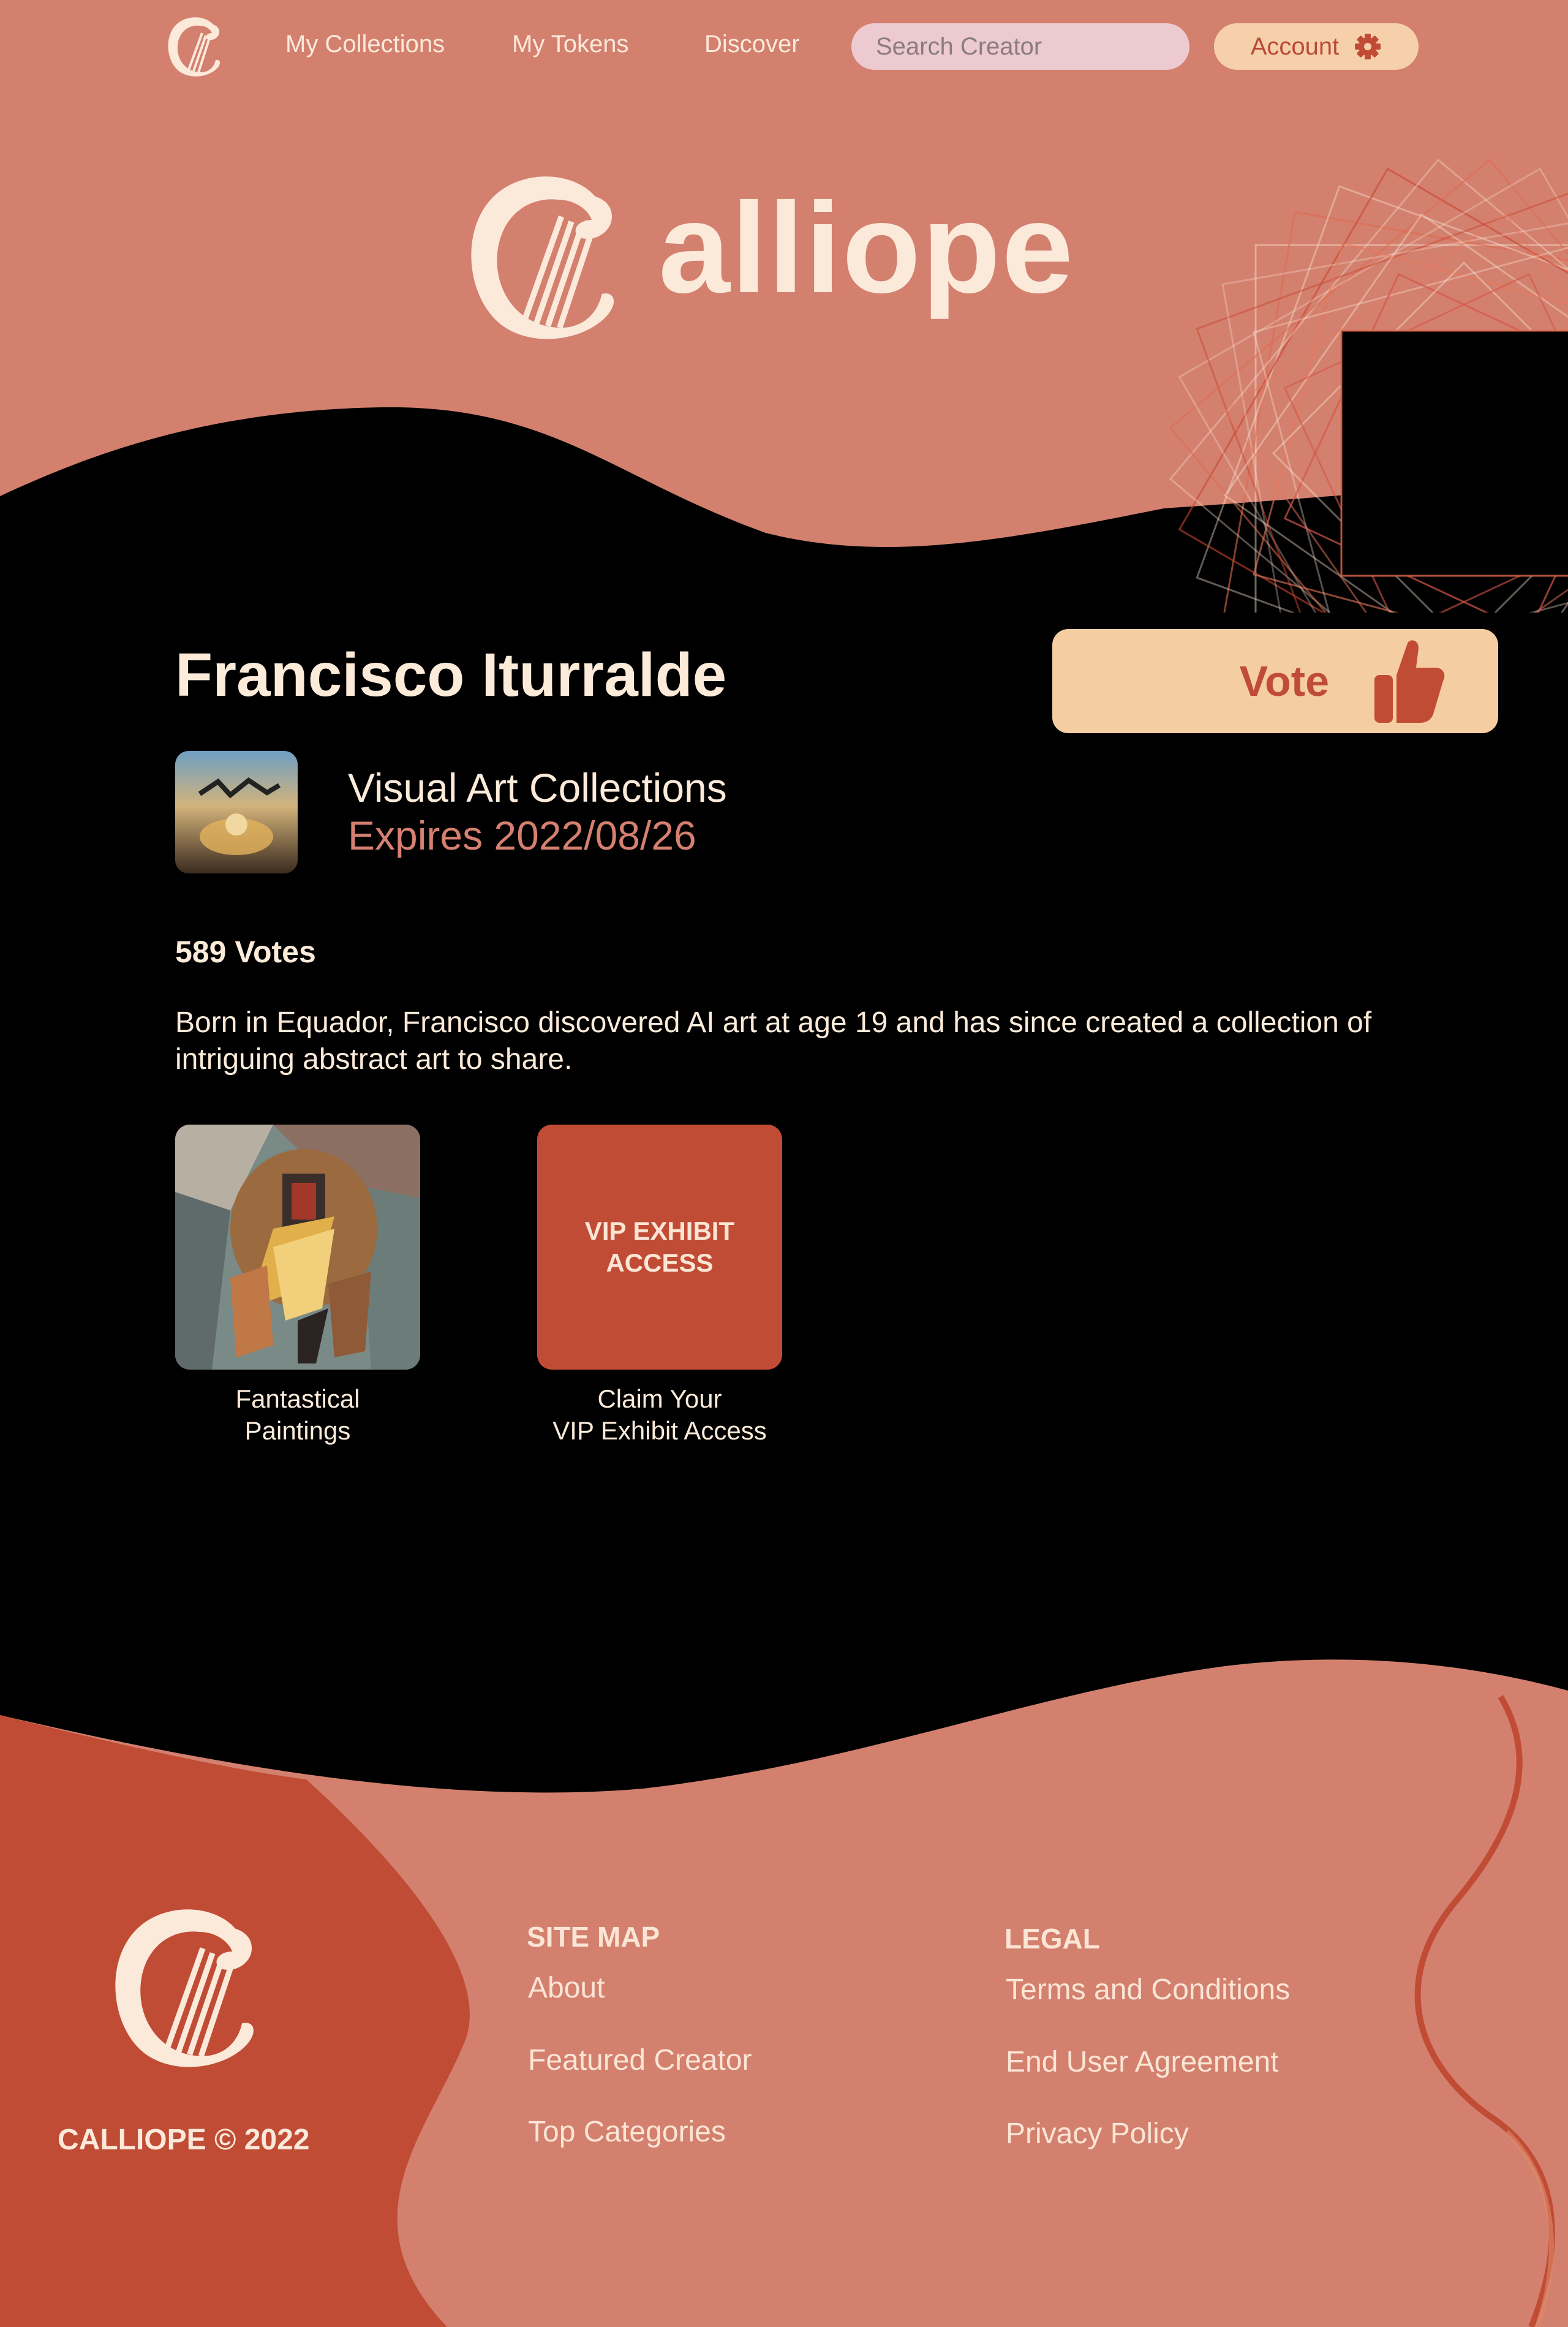  I want to click on vip-exhibit-card: VIP EXHIBIT ACCESS, so click(660, 1247).